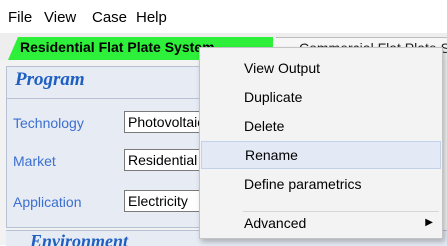 This screenshot has height=246, width=447. What do you see at coordinates (321, 68) in the screenshot?
I see `menu-item-view-output: View Output` at bounding box center [321, 68].